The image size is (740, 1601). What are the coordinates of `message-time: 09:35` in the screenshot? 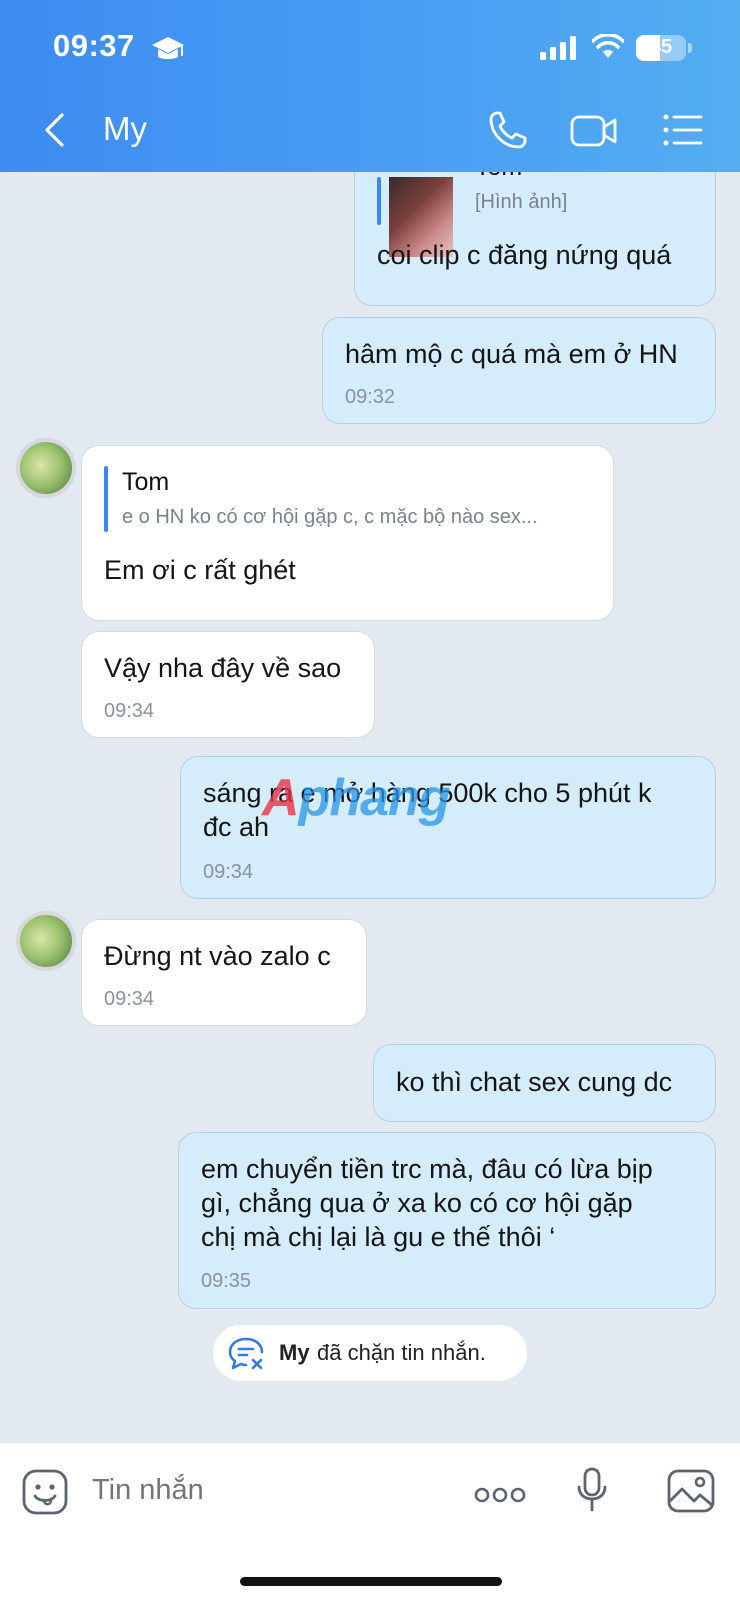 It's located at (226, 1281).